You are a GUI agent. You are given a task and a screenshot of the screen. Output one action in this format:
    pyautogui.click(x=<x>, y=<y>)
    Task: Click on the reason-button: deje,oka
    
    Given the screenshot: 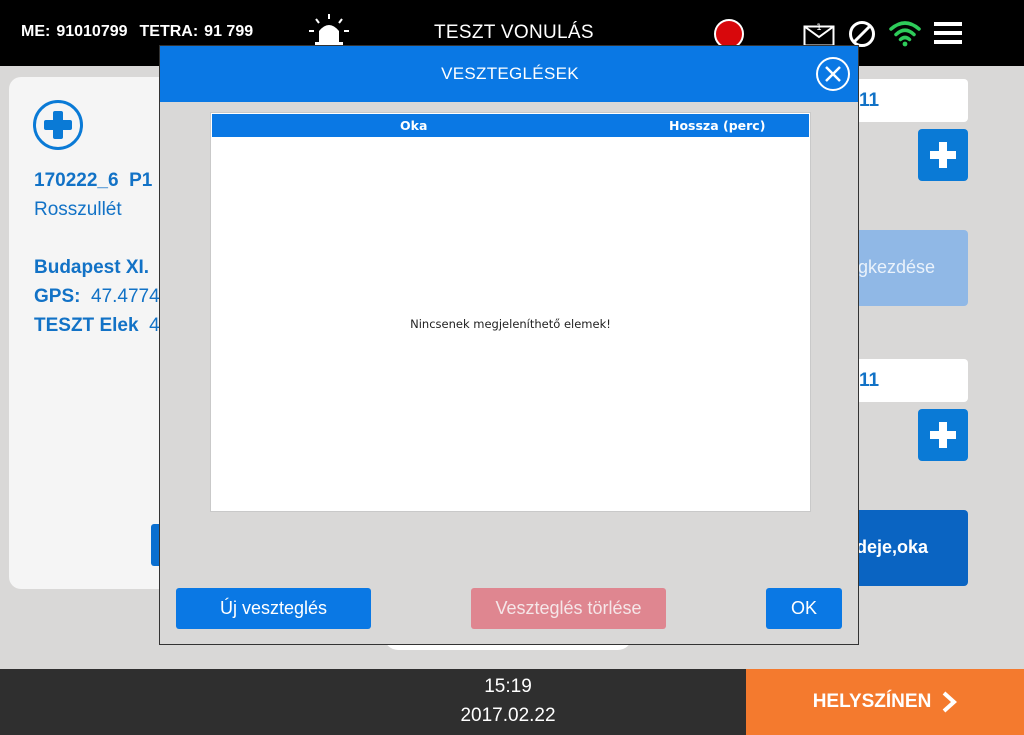 What is the action you would take?
    pyautogui.click(x=909, y=548)
    